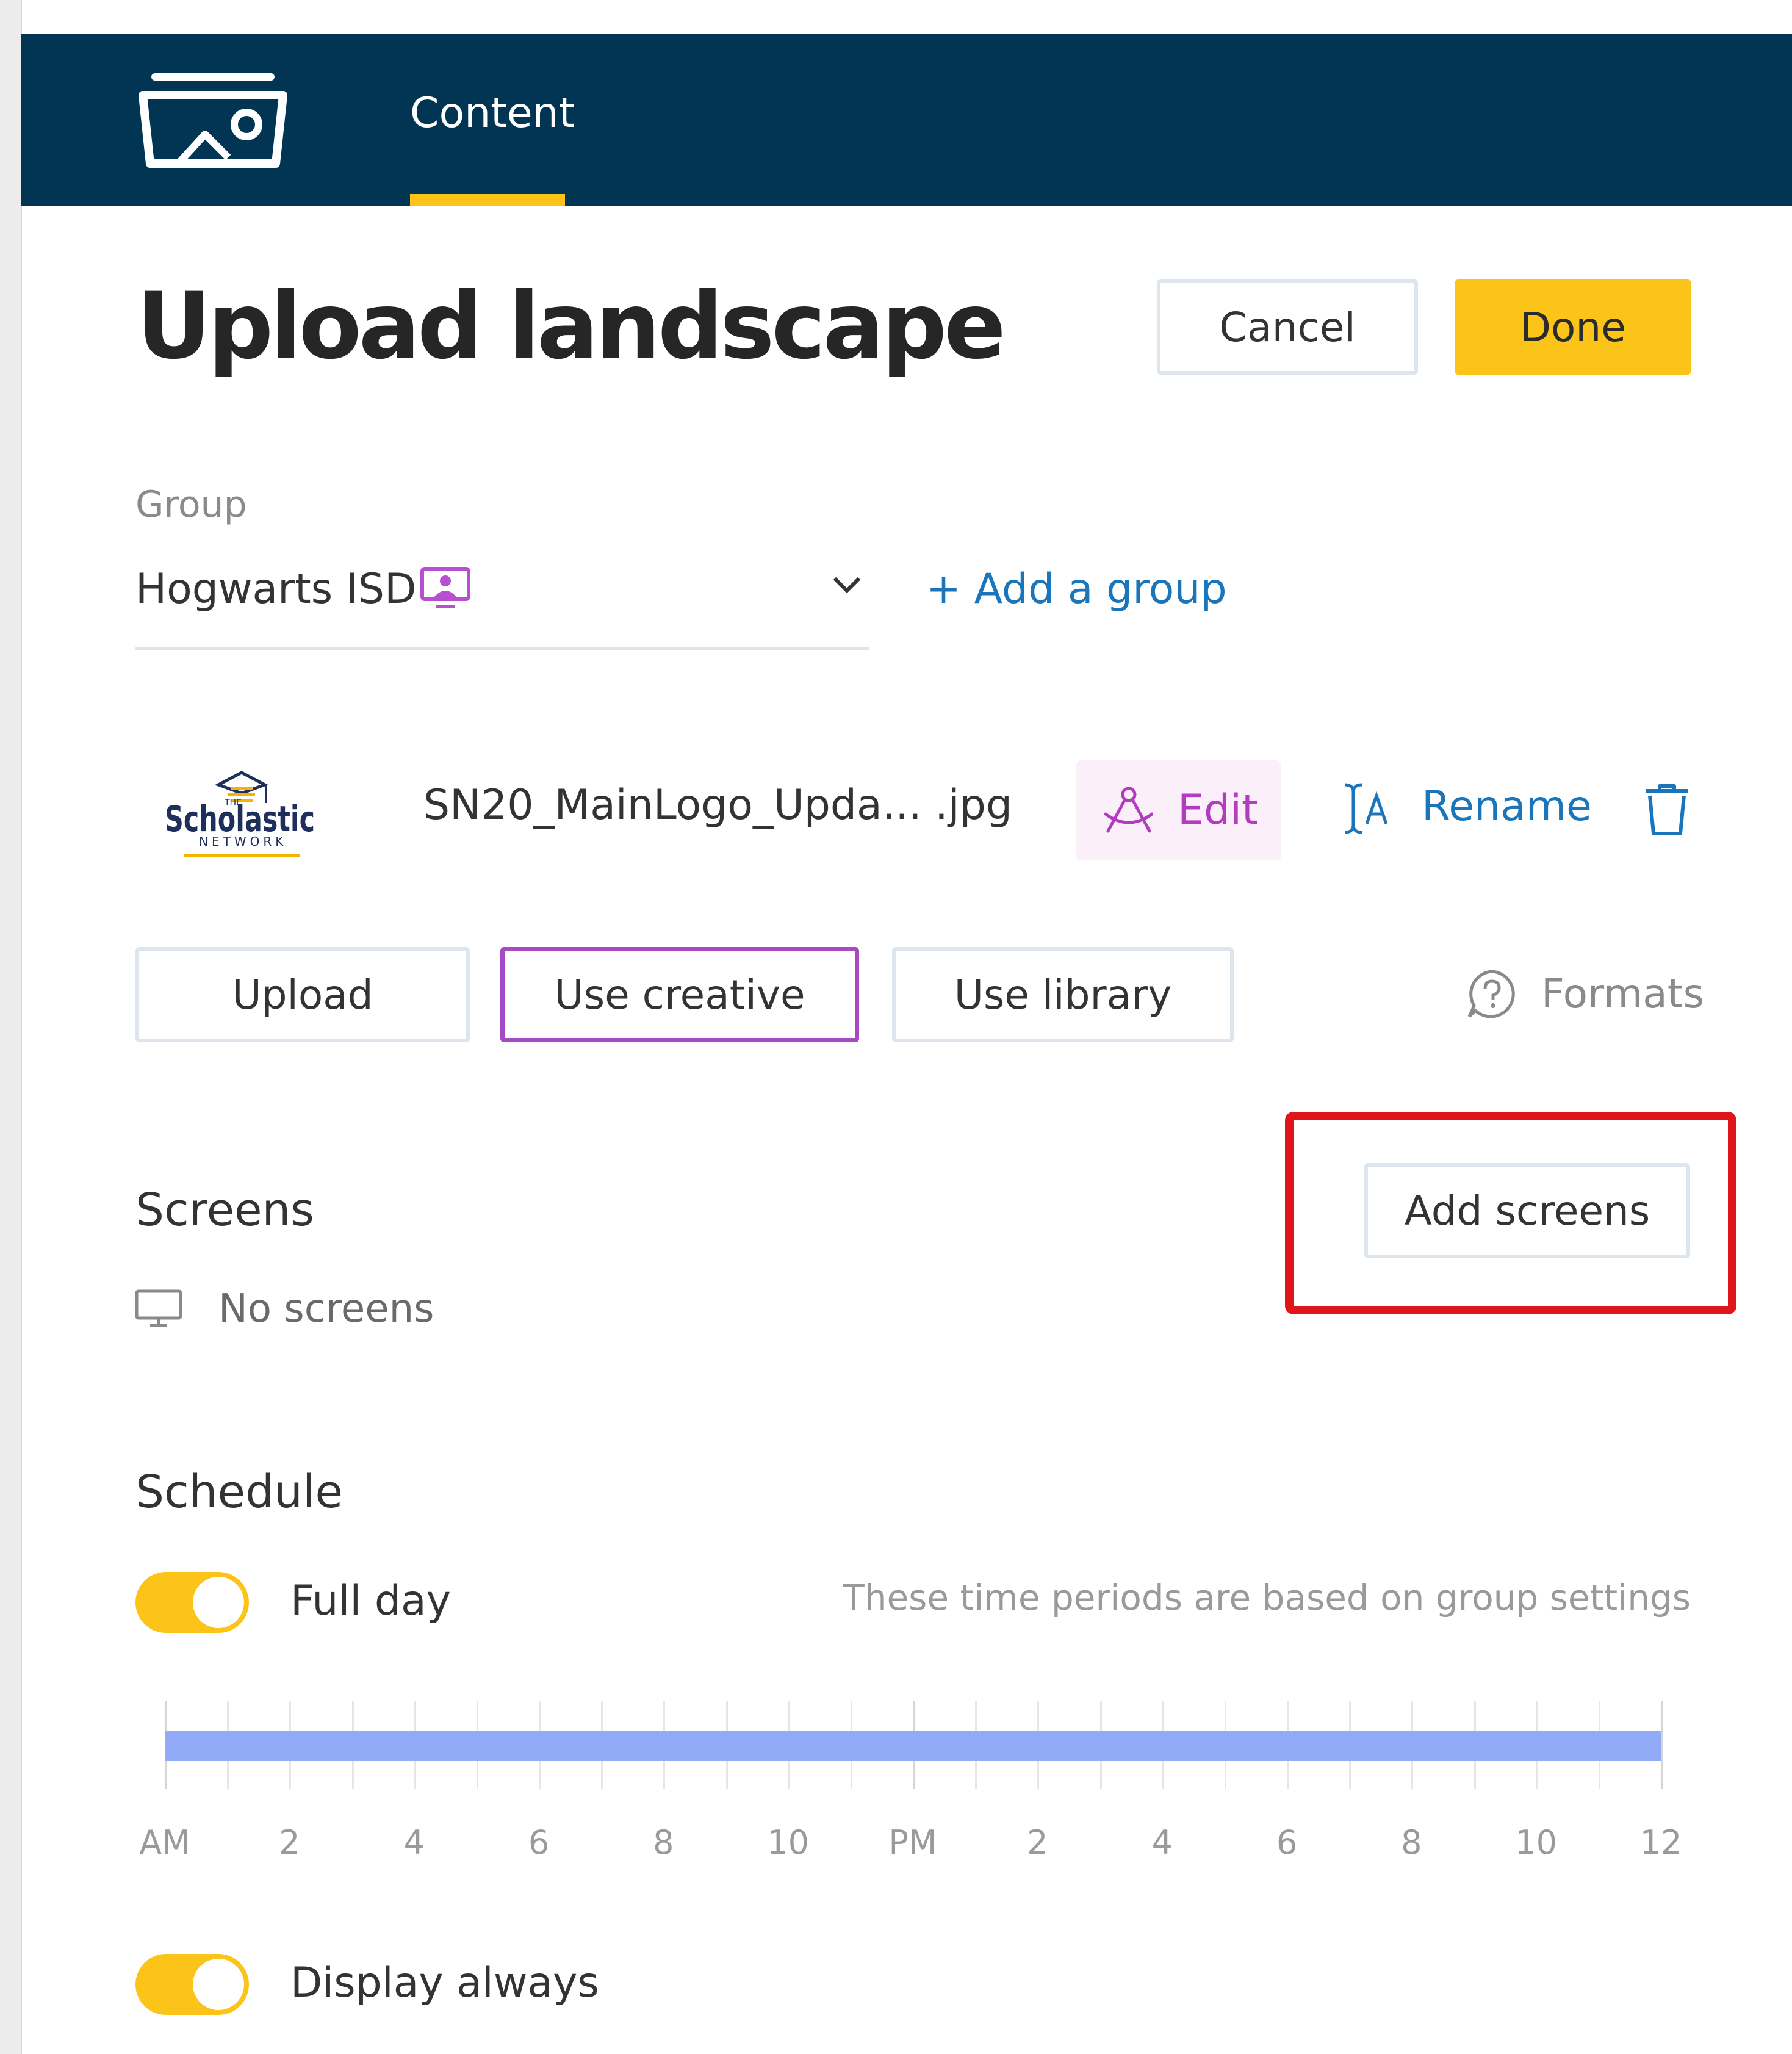 This screenshot has width=1792, height=2054. Describe the element at coordinates (1288, 327) in the screenshot. I see `cancel-button: Cancel` at that location.